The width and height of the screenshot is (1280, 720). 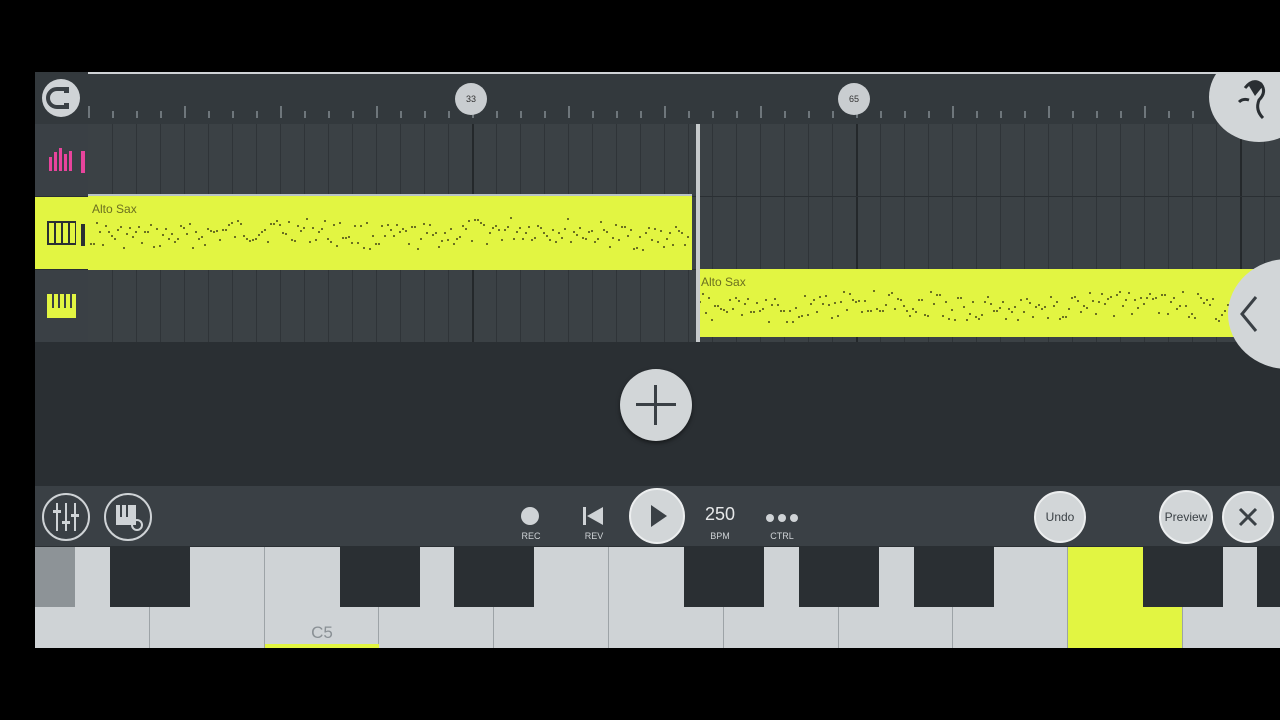 I want to click on undo-button: Undo, so click(x=1060, y=517).